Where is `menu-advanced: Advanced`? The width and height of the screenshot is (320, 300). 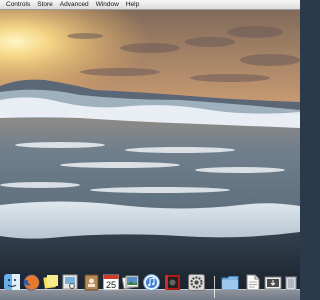 menu-advanced: Advanced is located at coordinates (74, 4).